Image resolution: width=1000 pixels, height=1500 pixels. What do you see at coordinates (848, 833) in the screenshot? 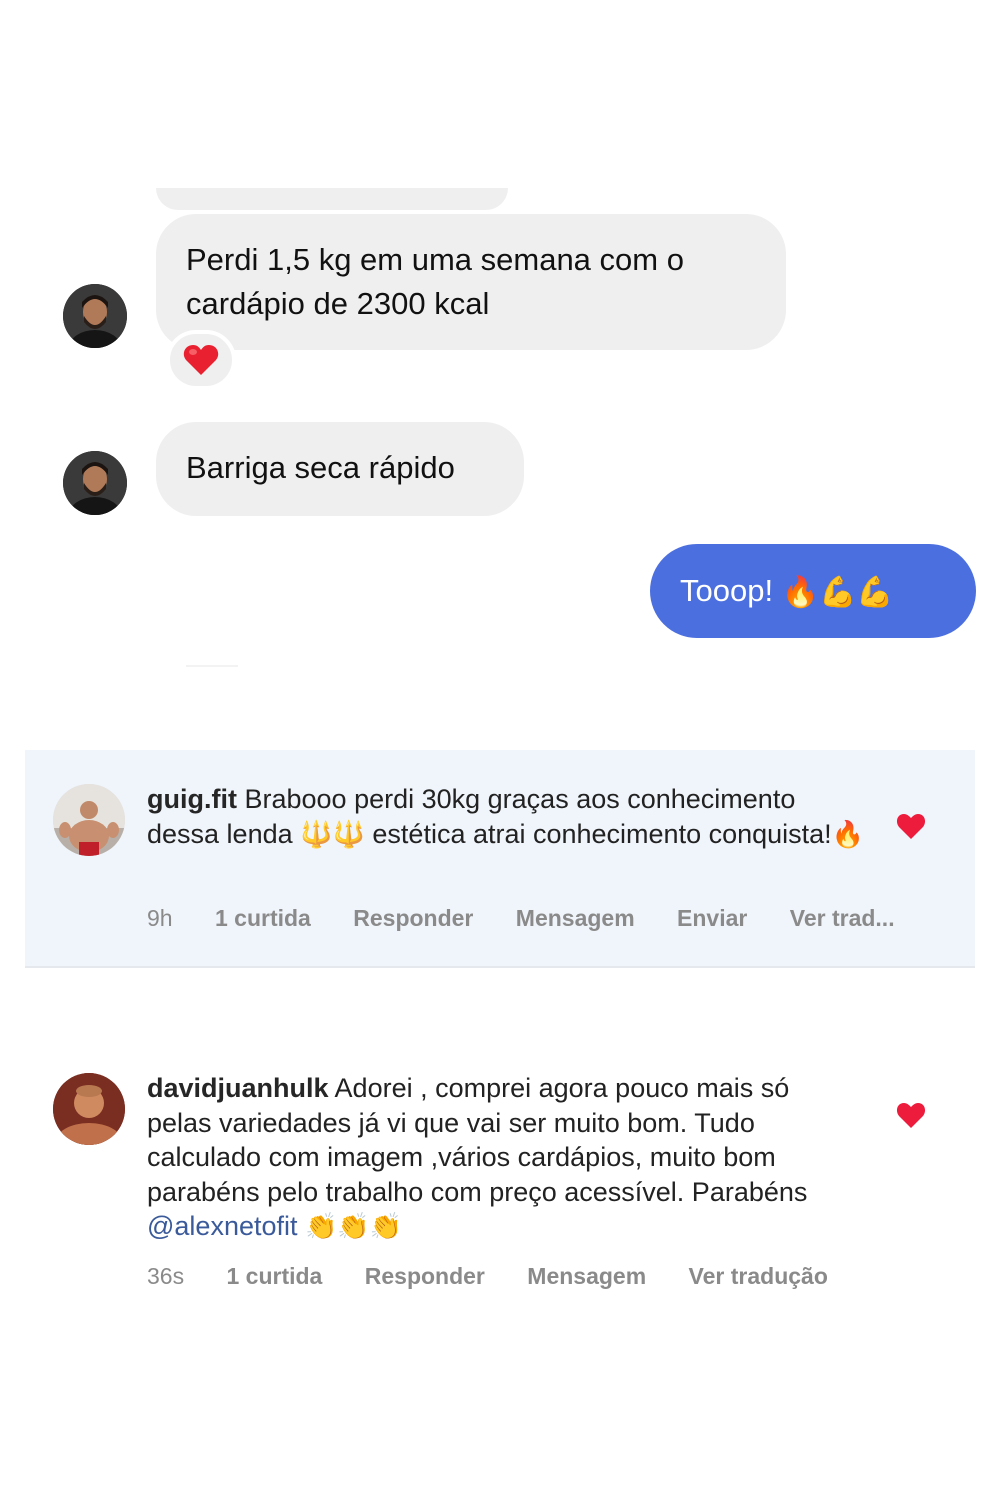
I see `fire-emoji: 🔥` at bounding box center [848, 833].